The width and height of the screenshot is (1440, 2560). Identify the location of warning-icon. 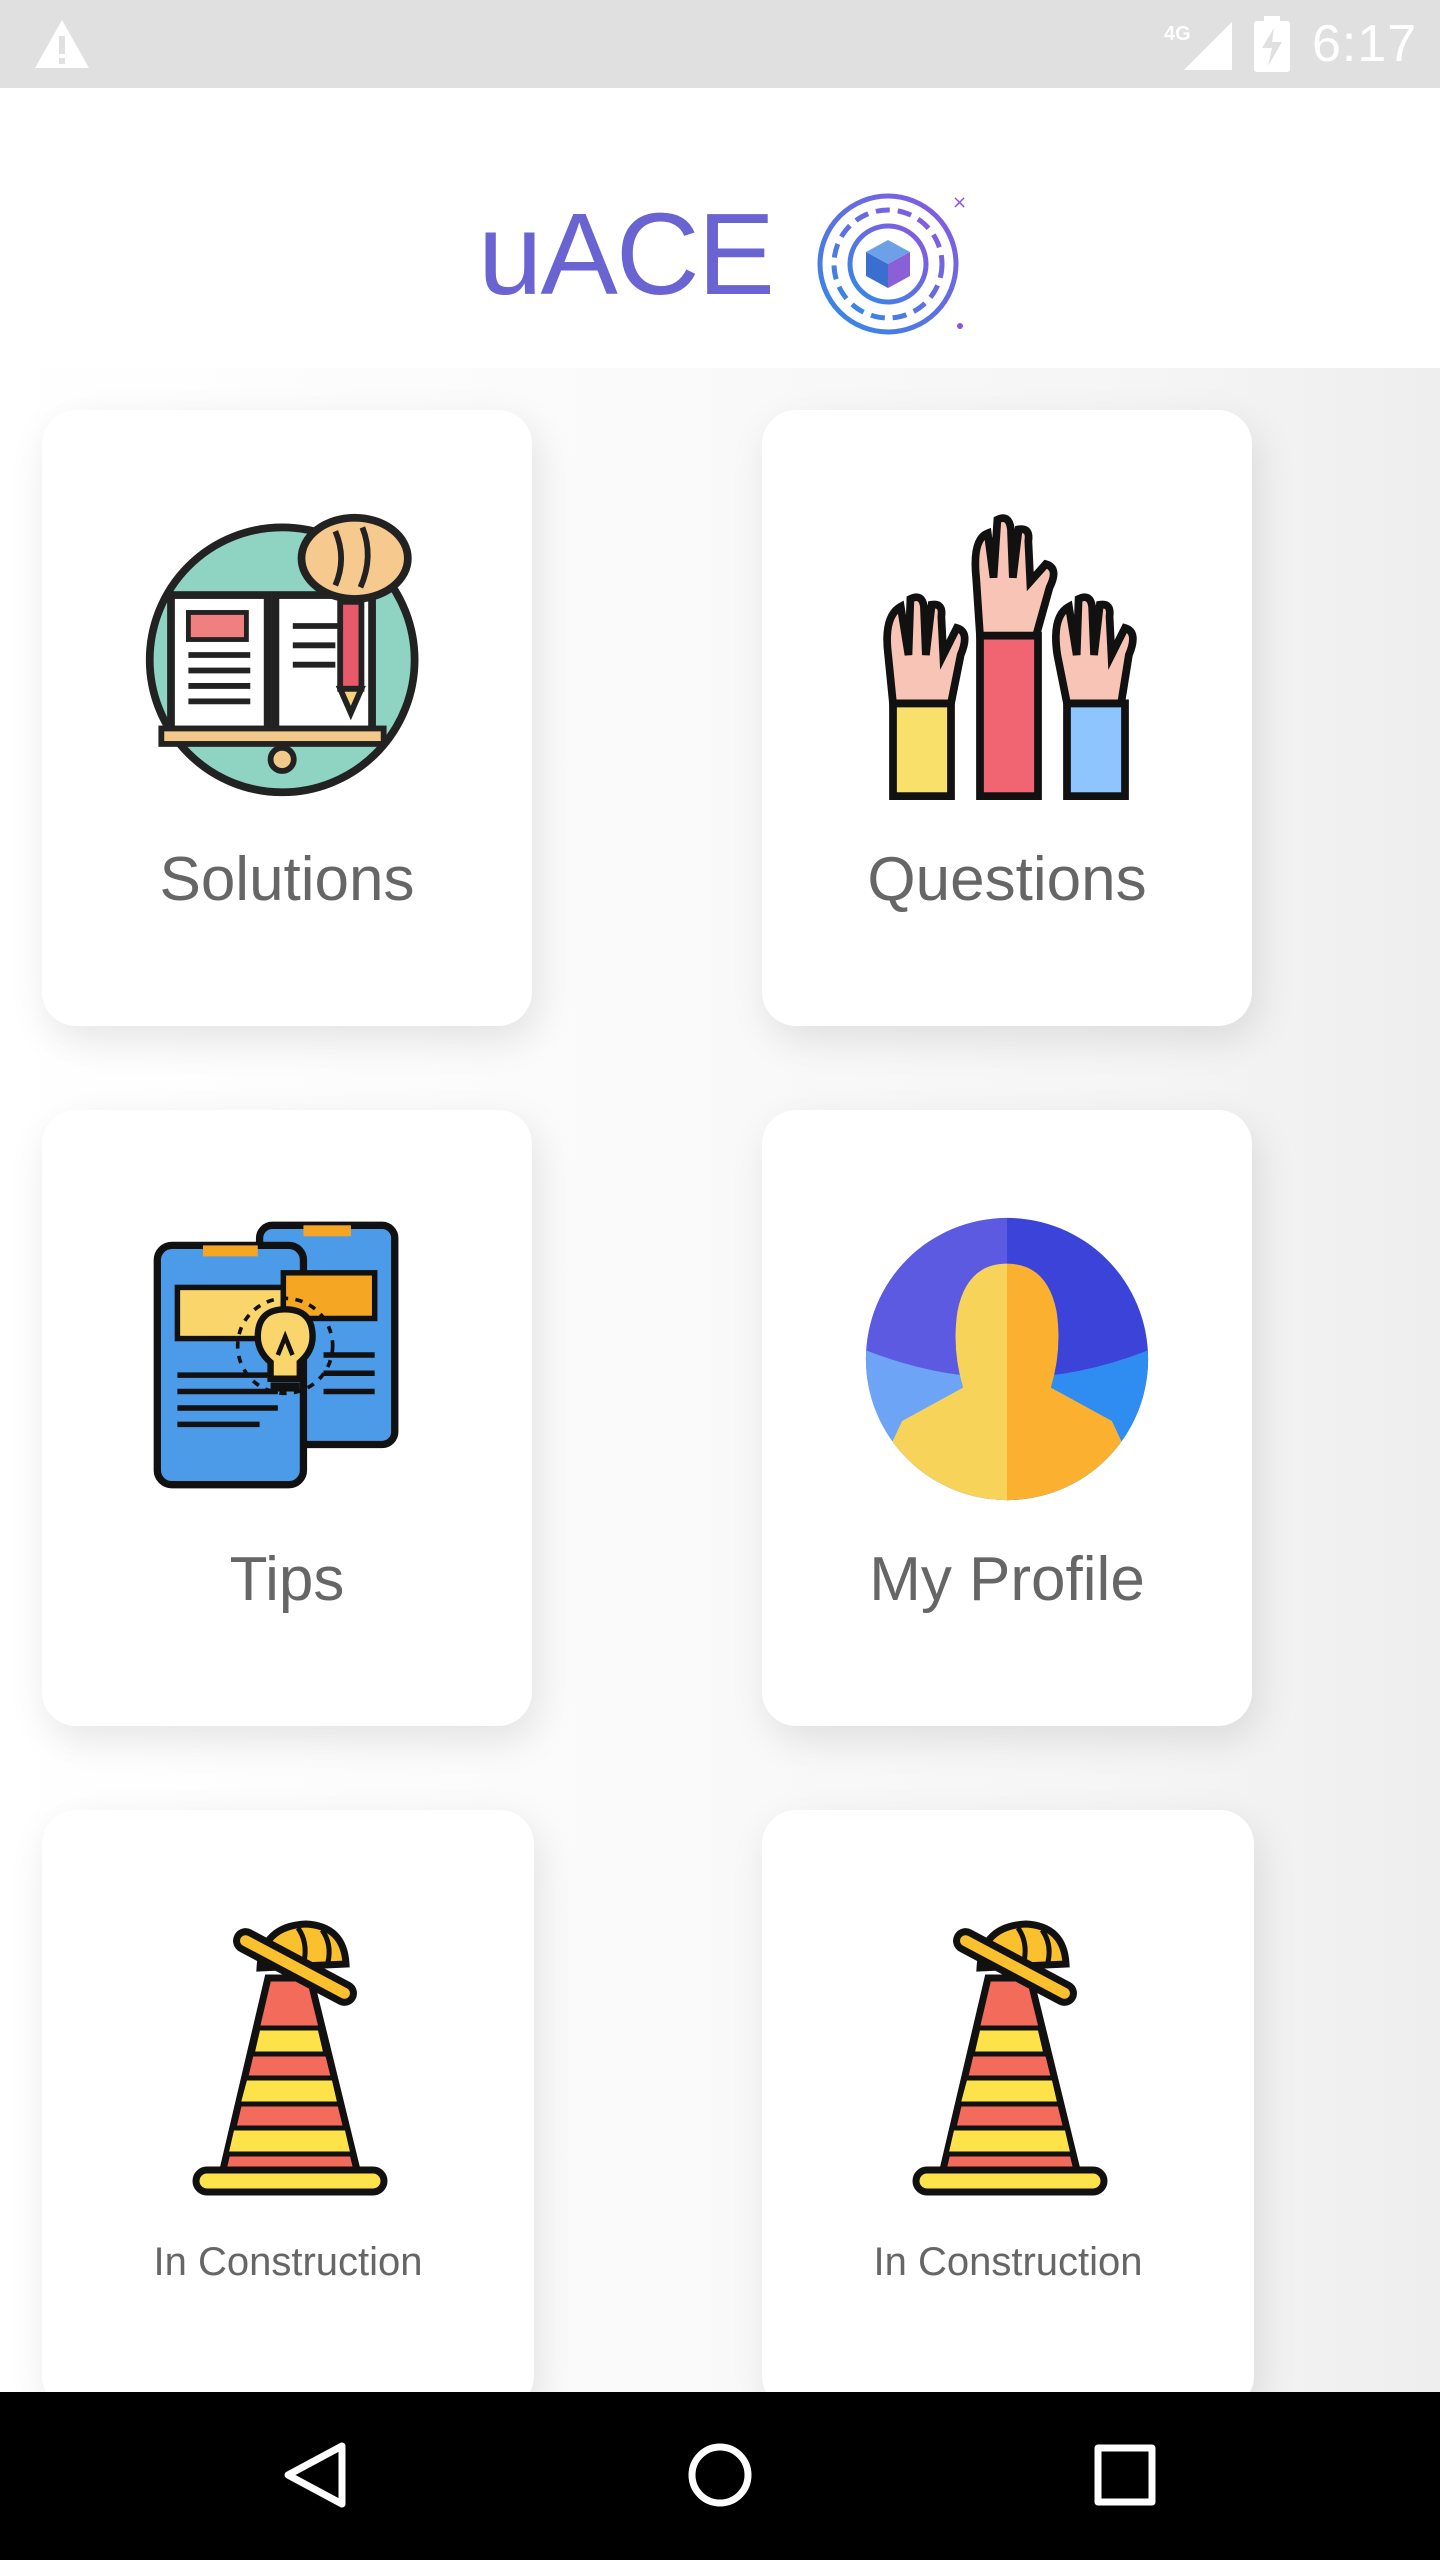
(62, 44).